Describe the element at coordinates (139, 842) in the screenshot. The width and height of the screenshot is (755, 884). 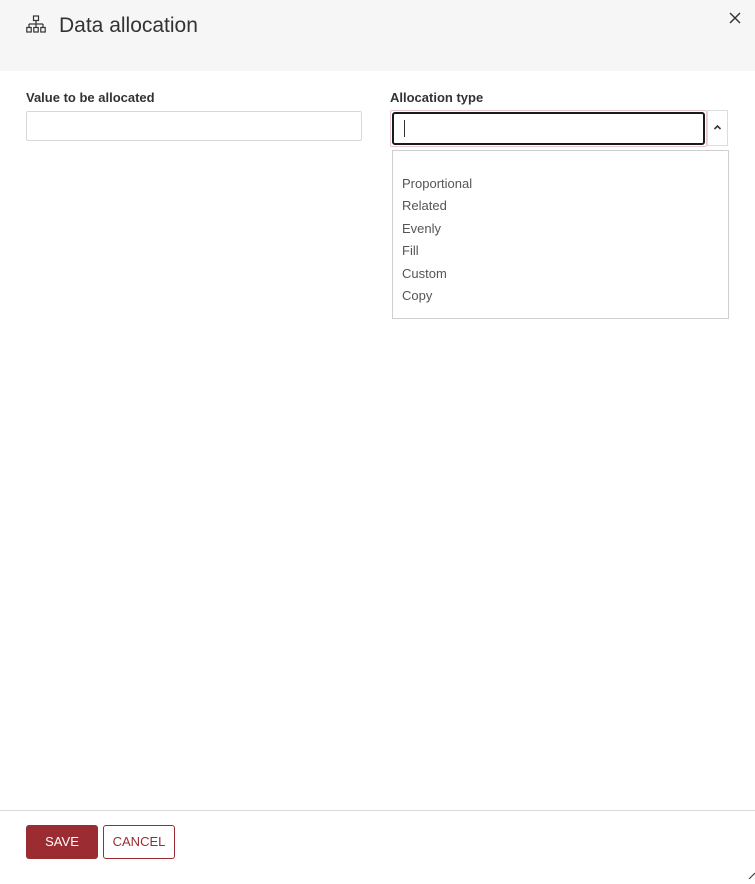
I see `cancel-button: CANCEL` at that location.